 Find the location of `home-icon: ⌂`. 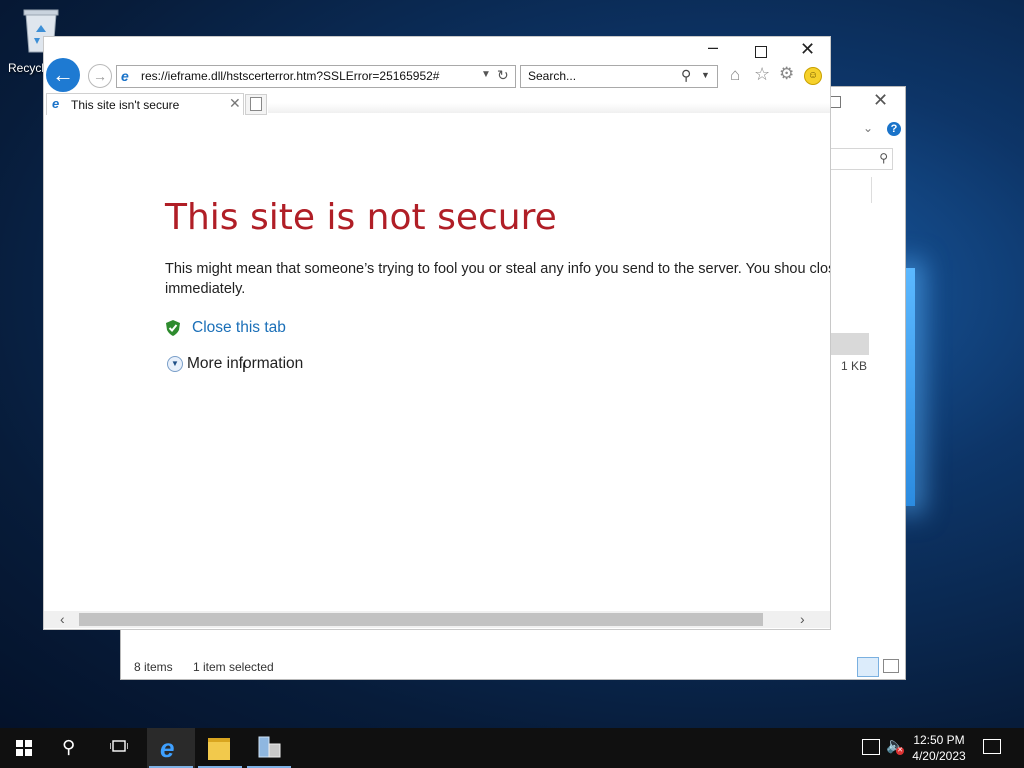

home-icon: ⌂ is located at coordinates (735, 75).